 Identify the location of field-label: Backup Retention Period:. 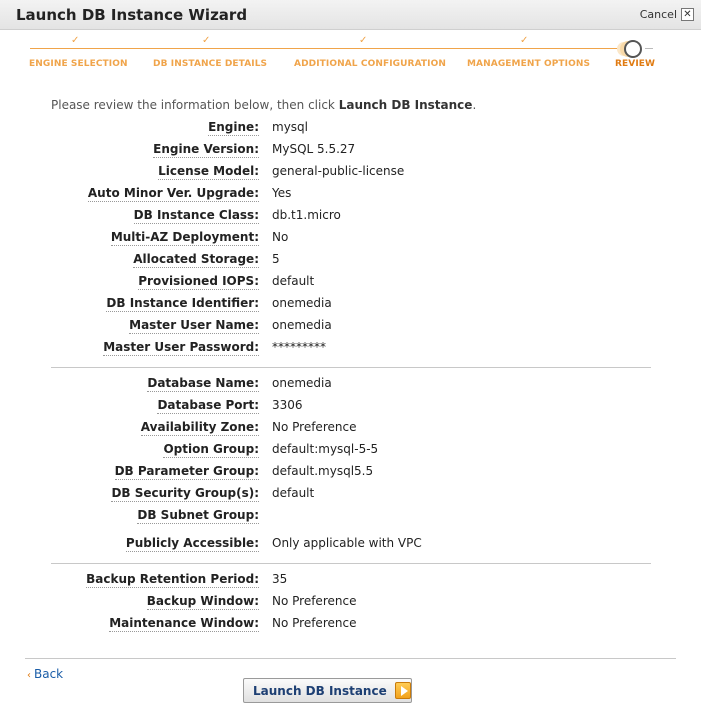
(172, 580).